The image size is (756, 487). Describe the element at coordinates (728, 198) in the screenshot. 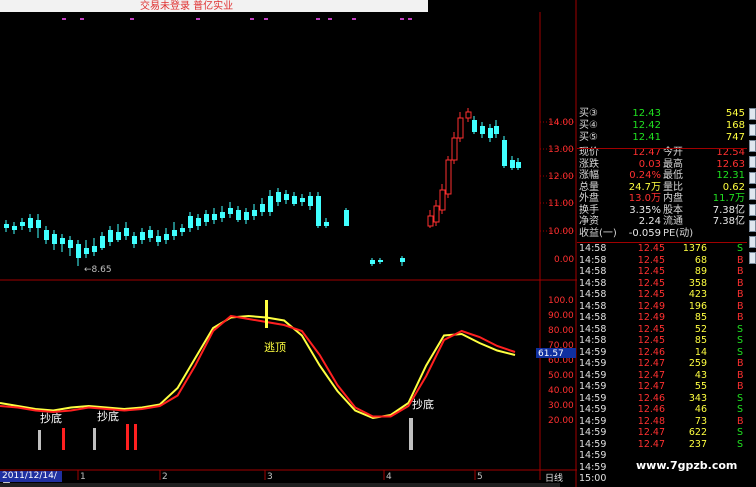

I see `stat-value: 11.7万` at that location.